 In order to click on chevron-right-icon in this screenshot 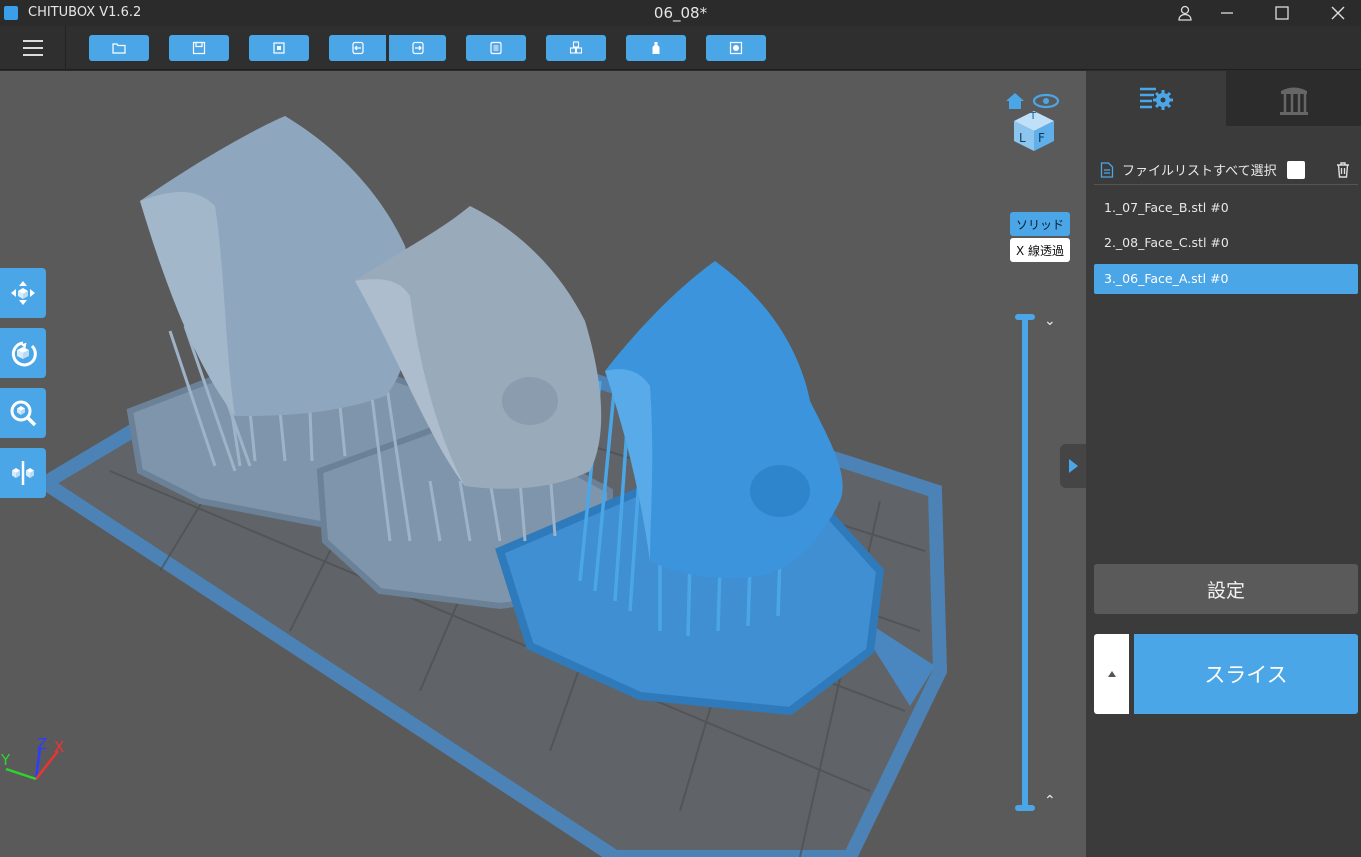, I will do `click(1073, 466)`.